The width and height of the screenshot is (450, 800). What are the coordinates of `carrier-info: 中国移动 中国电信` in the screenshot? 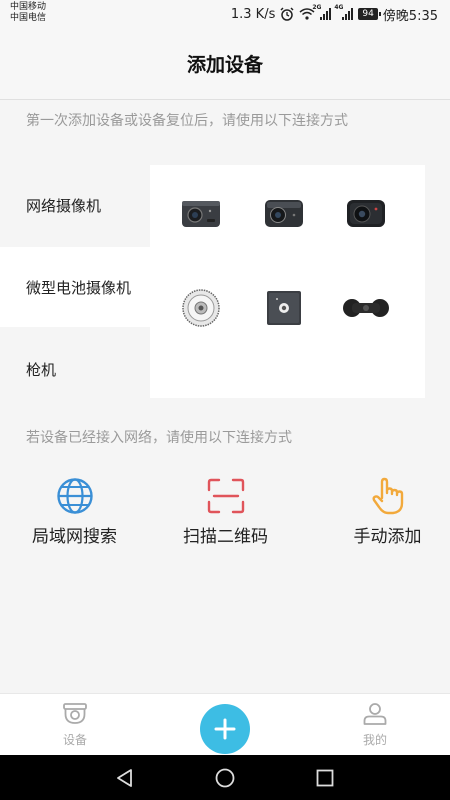 It's located at (28, 13).